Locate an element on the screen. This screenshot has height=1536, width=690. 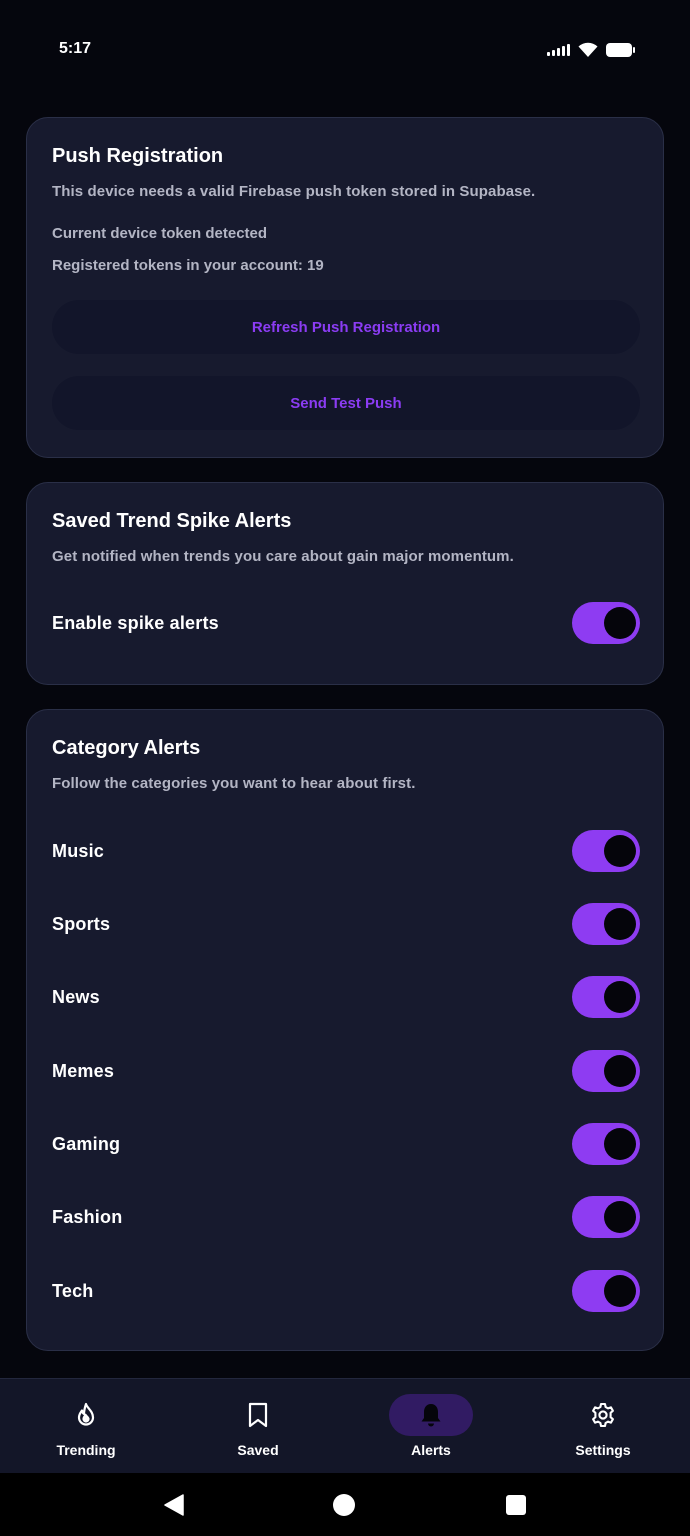
signal-icon is located at coordinates (558, 49).